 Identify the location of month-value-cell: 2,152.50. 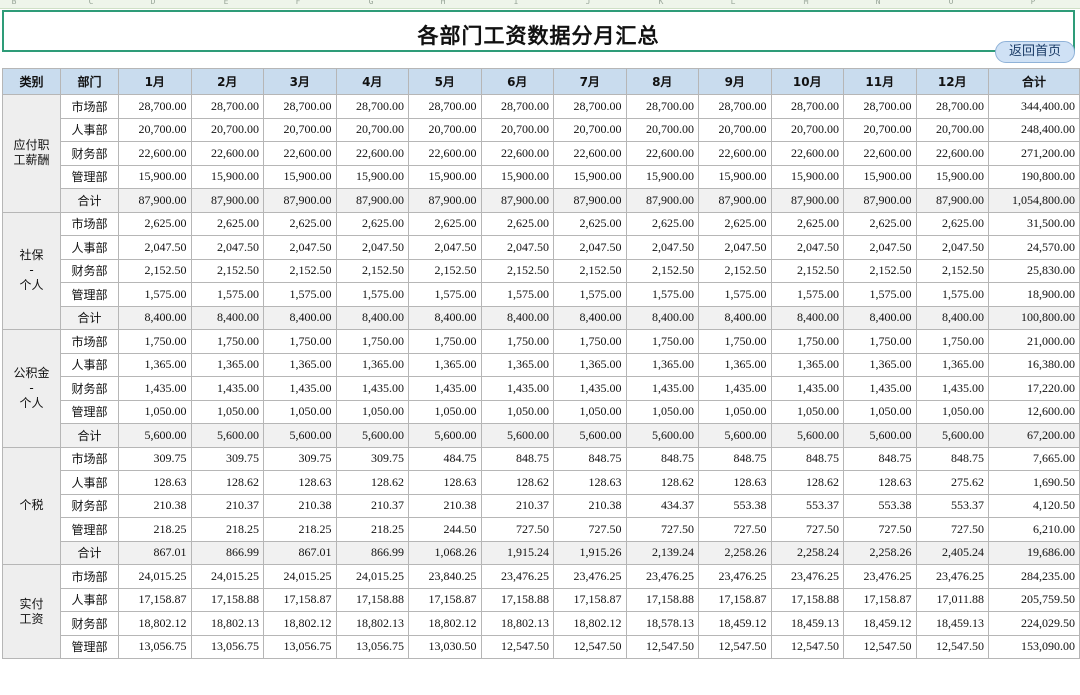
(807, 270).